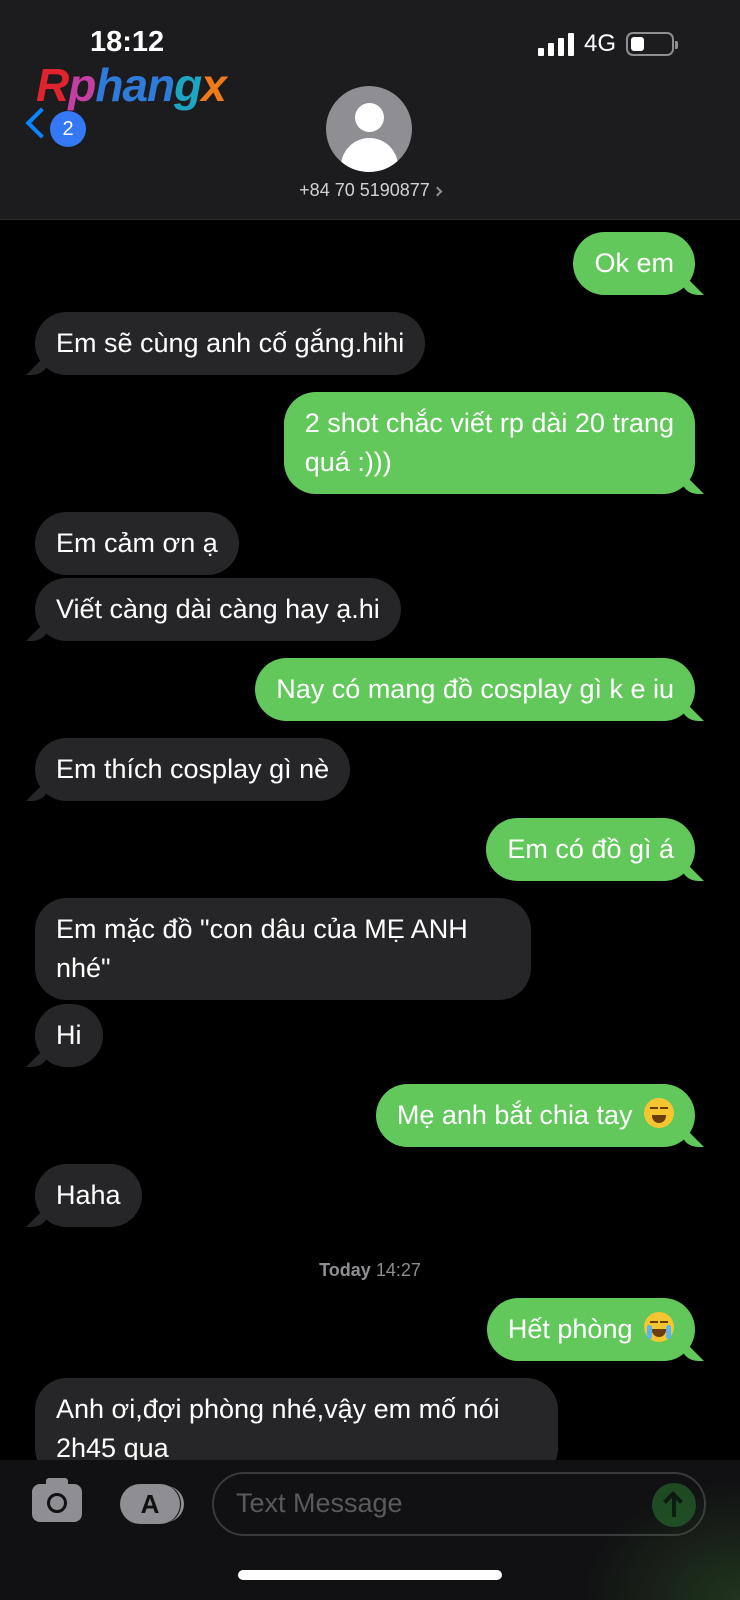 The height and width of the screenshot is (1600, 740). I want to click on received-message: Hi, so click(69, 1035).